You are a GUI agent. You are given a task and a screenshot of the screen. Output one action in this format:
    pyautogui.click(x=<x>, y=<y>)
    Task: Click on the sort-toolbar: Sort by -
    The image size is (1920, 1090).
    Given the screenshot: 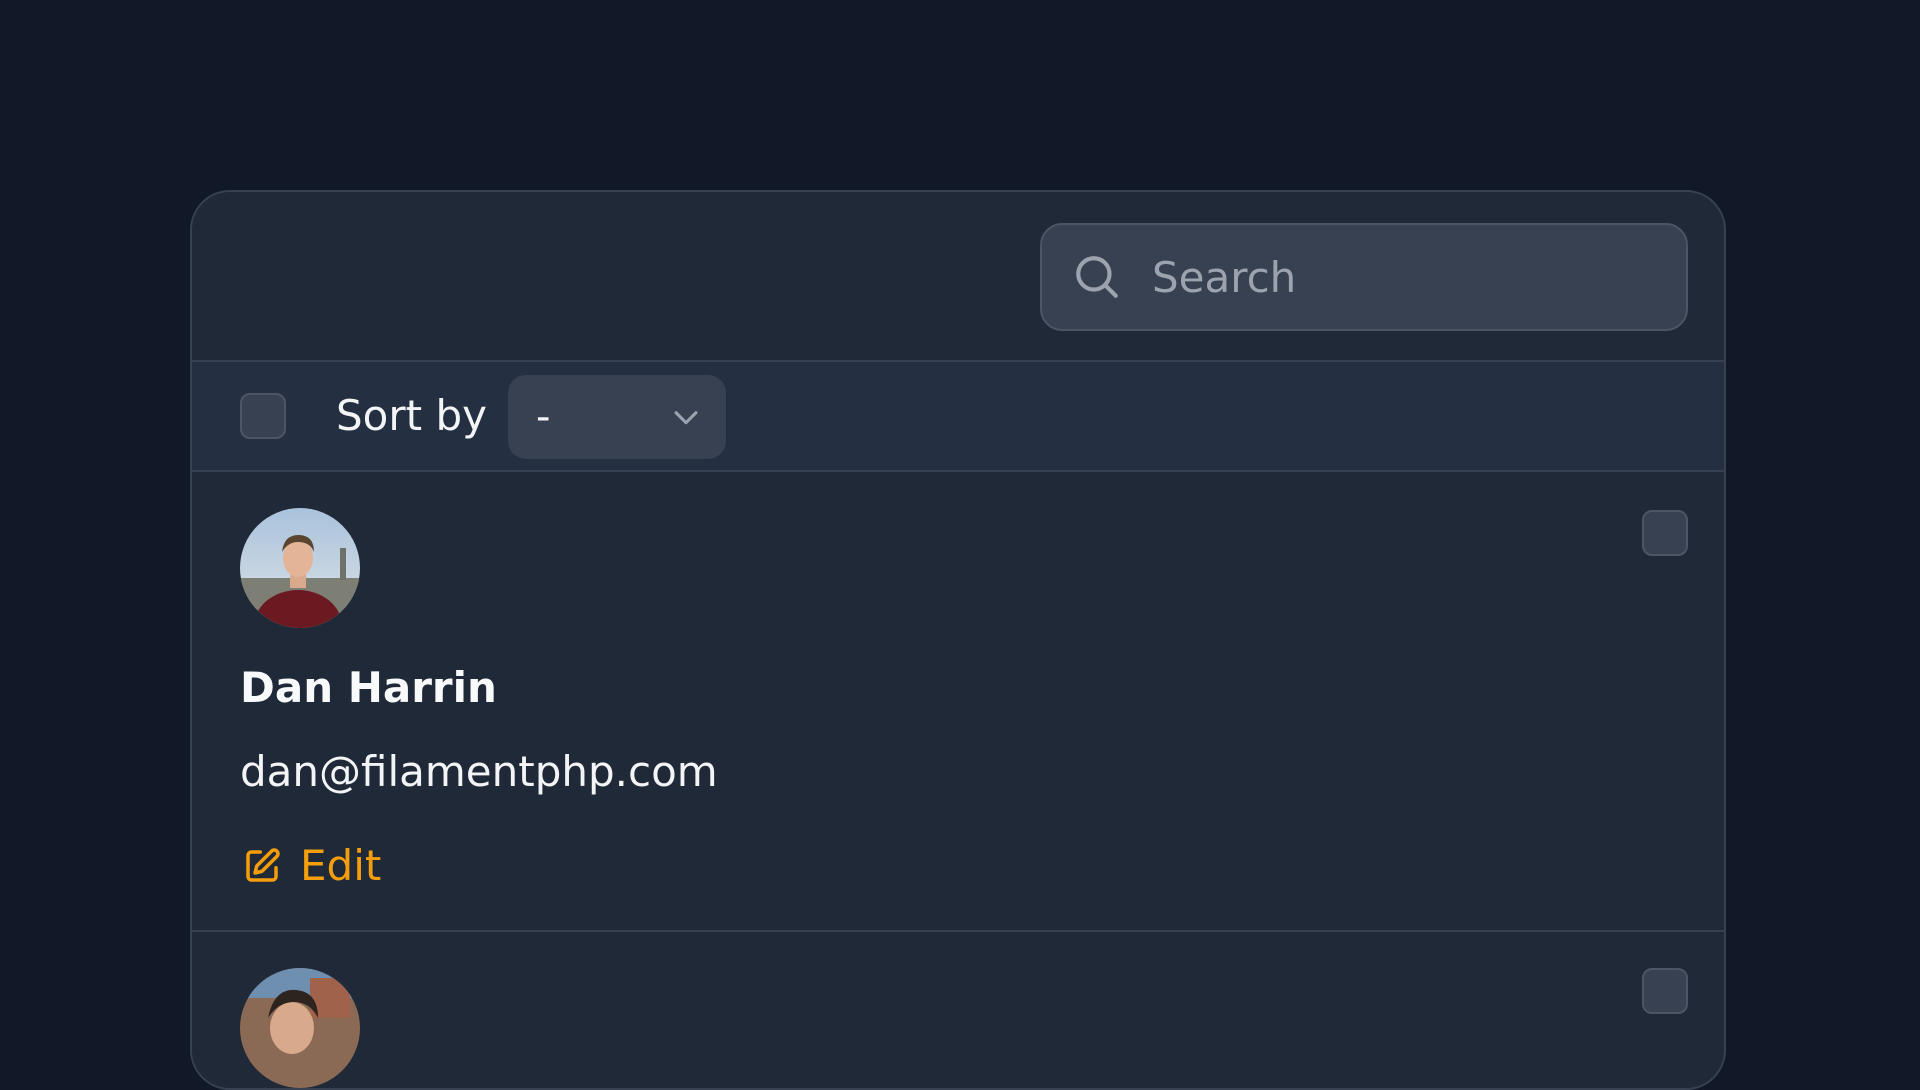 What is the action you would take?
    pyautogui.click(x=958, y=417)
    